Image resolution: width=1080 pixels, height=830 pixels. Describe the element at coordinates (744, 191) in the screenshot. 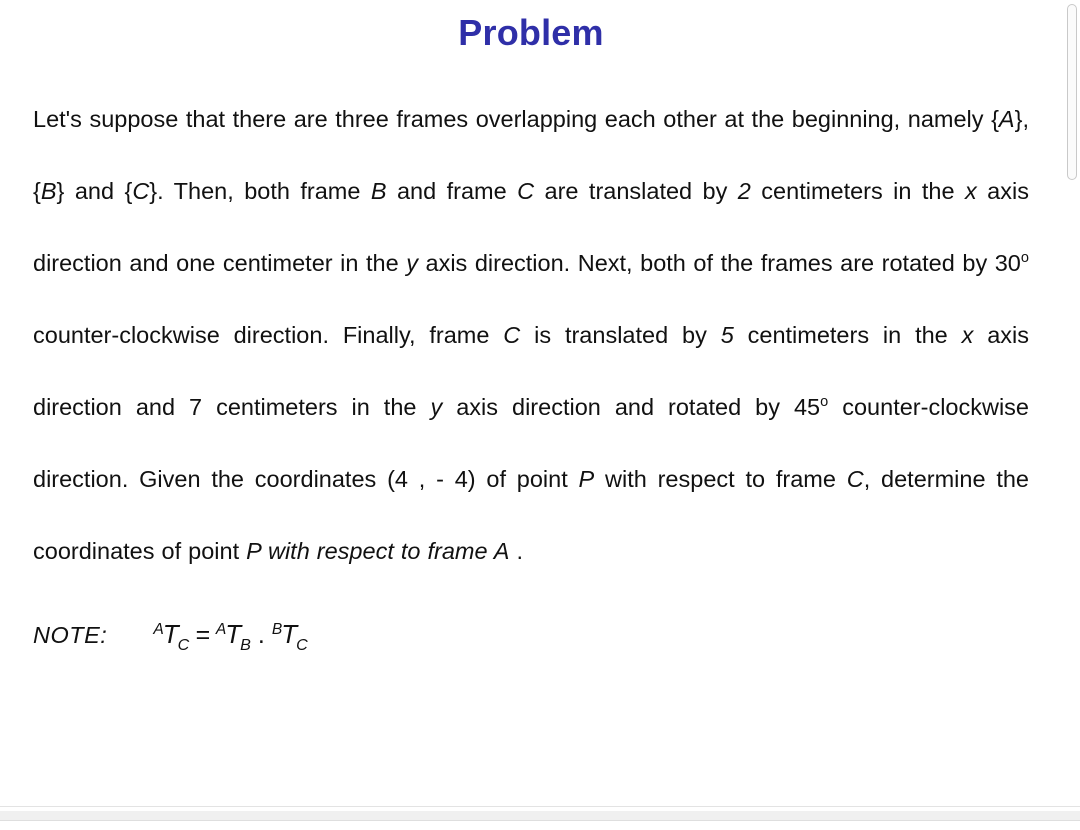

I see `value-translation-x-first: 2` at that location.